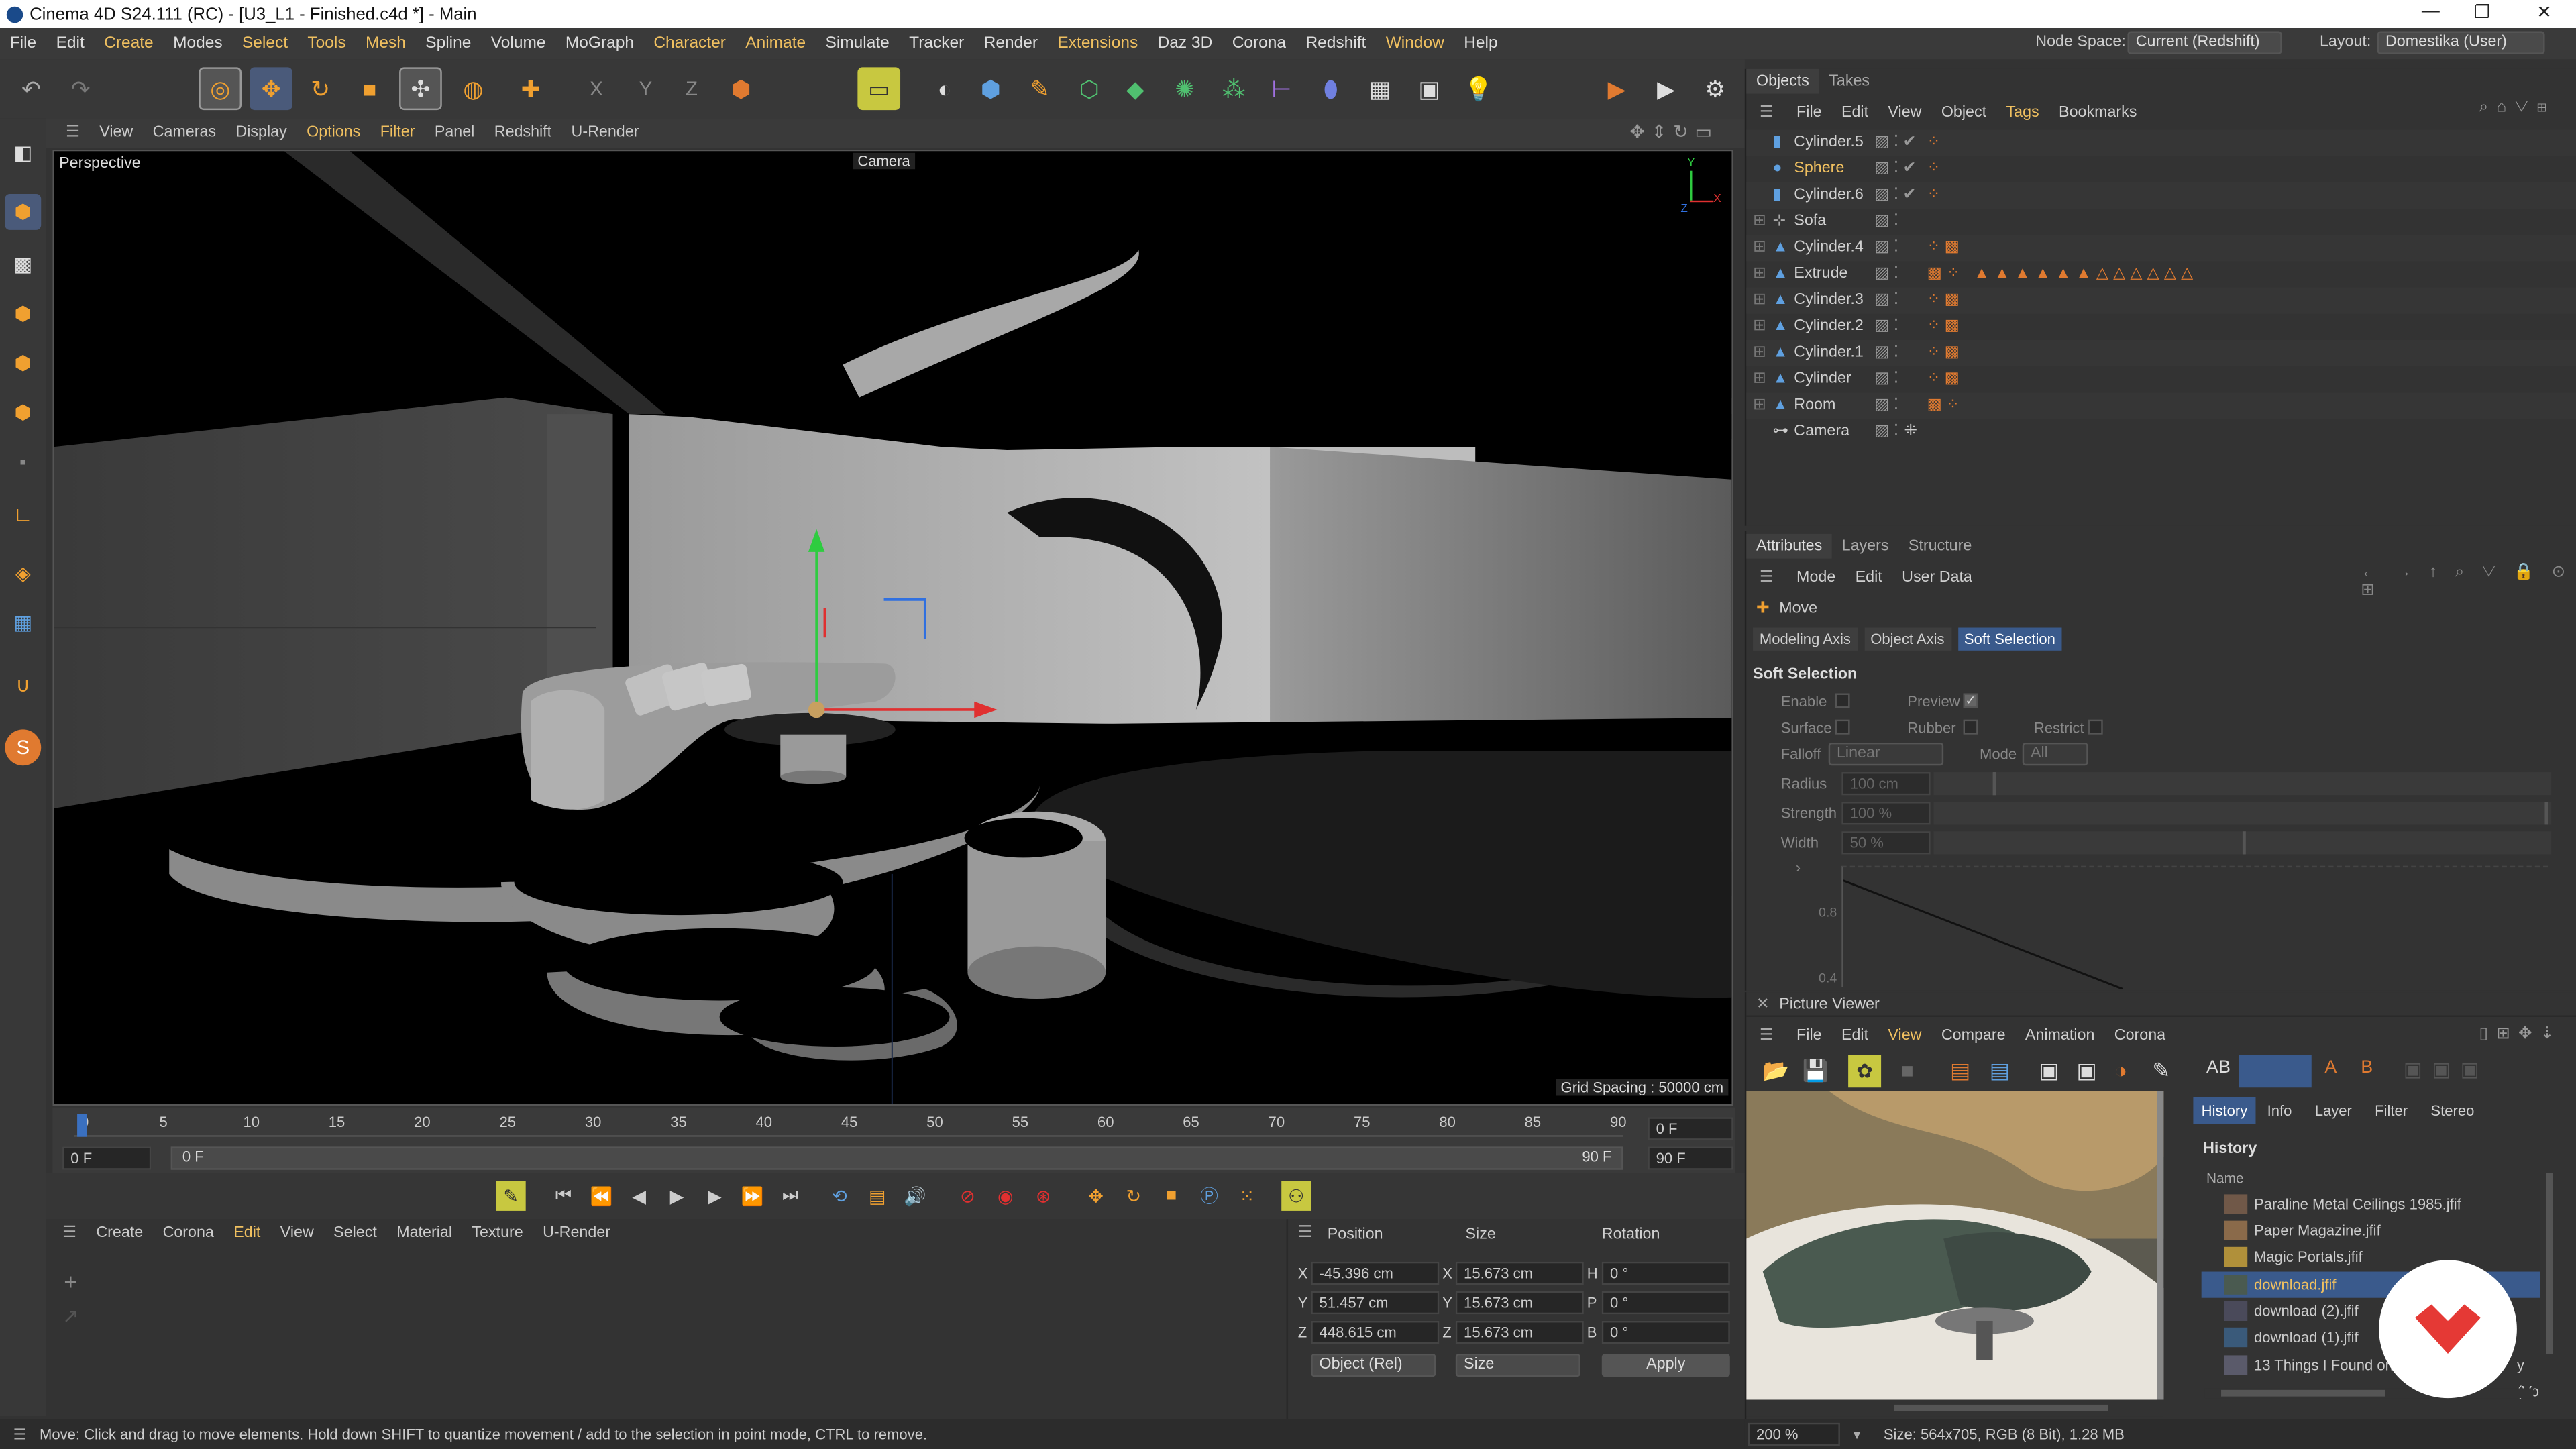  I want to click on radius-field: 100 cm, so click(1886, 784).